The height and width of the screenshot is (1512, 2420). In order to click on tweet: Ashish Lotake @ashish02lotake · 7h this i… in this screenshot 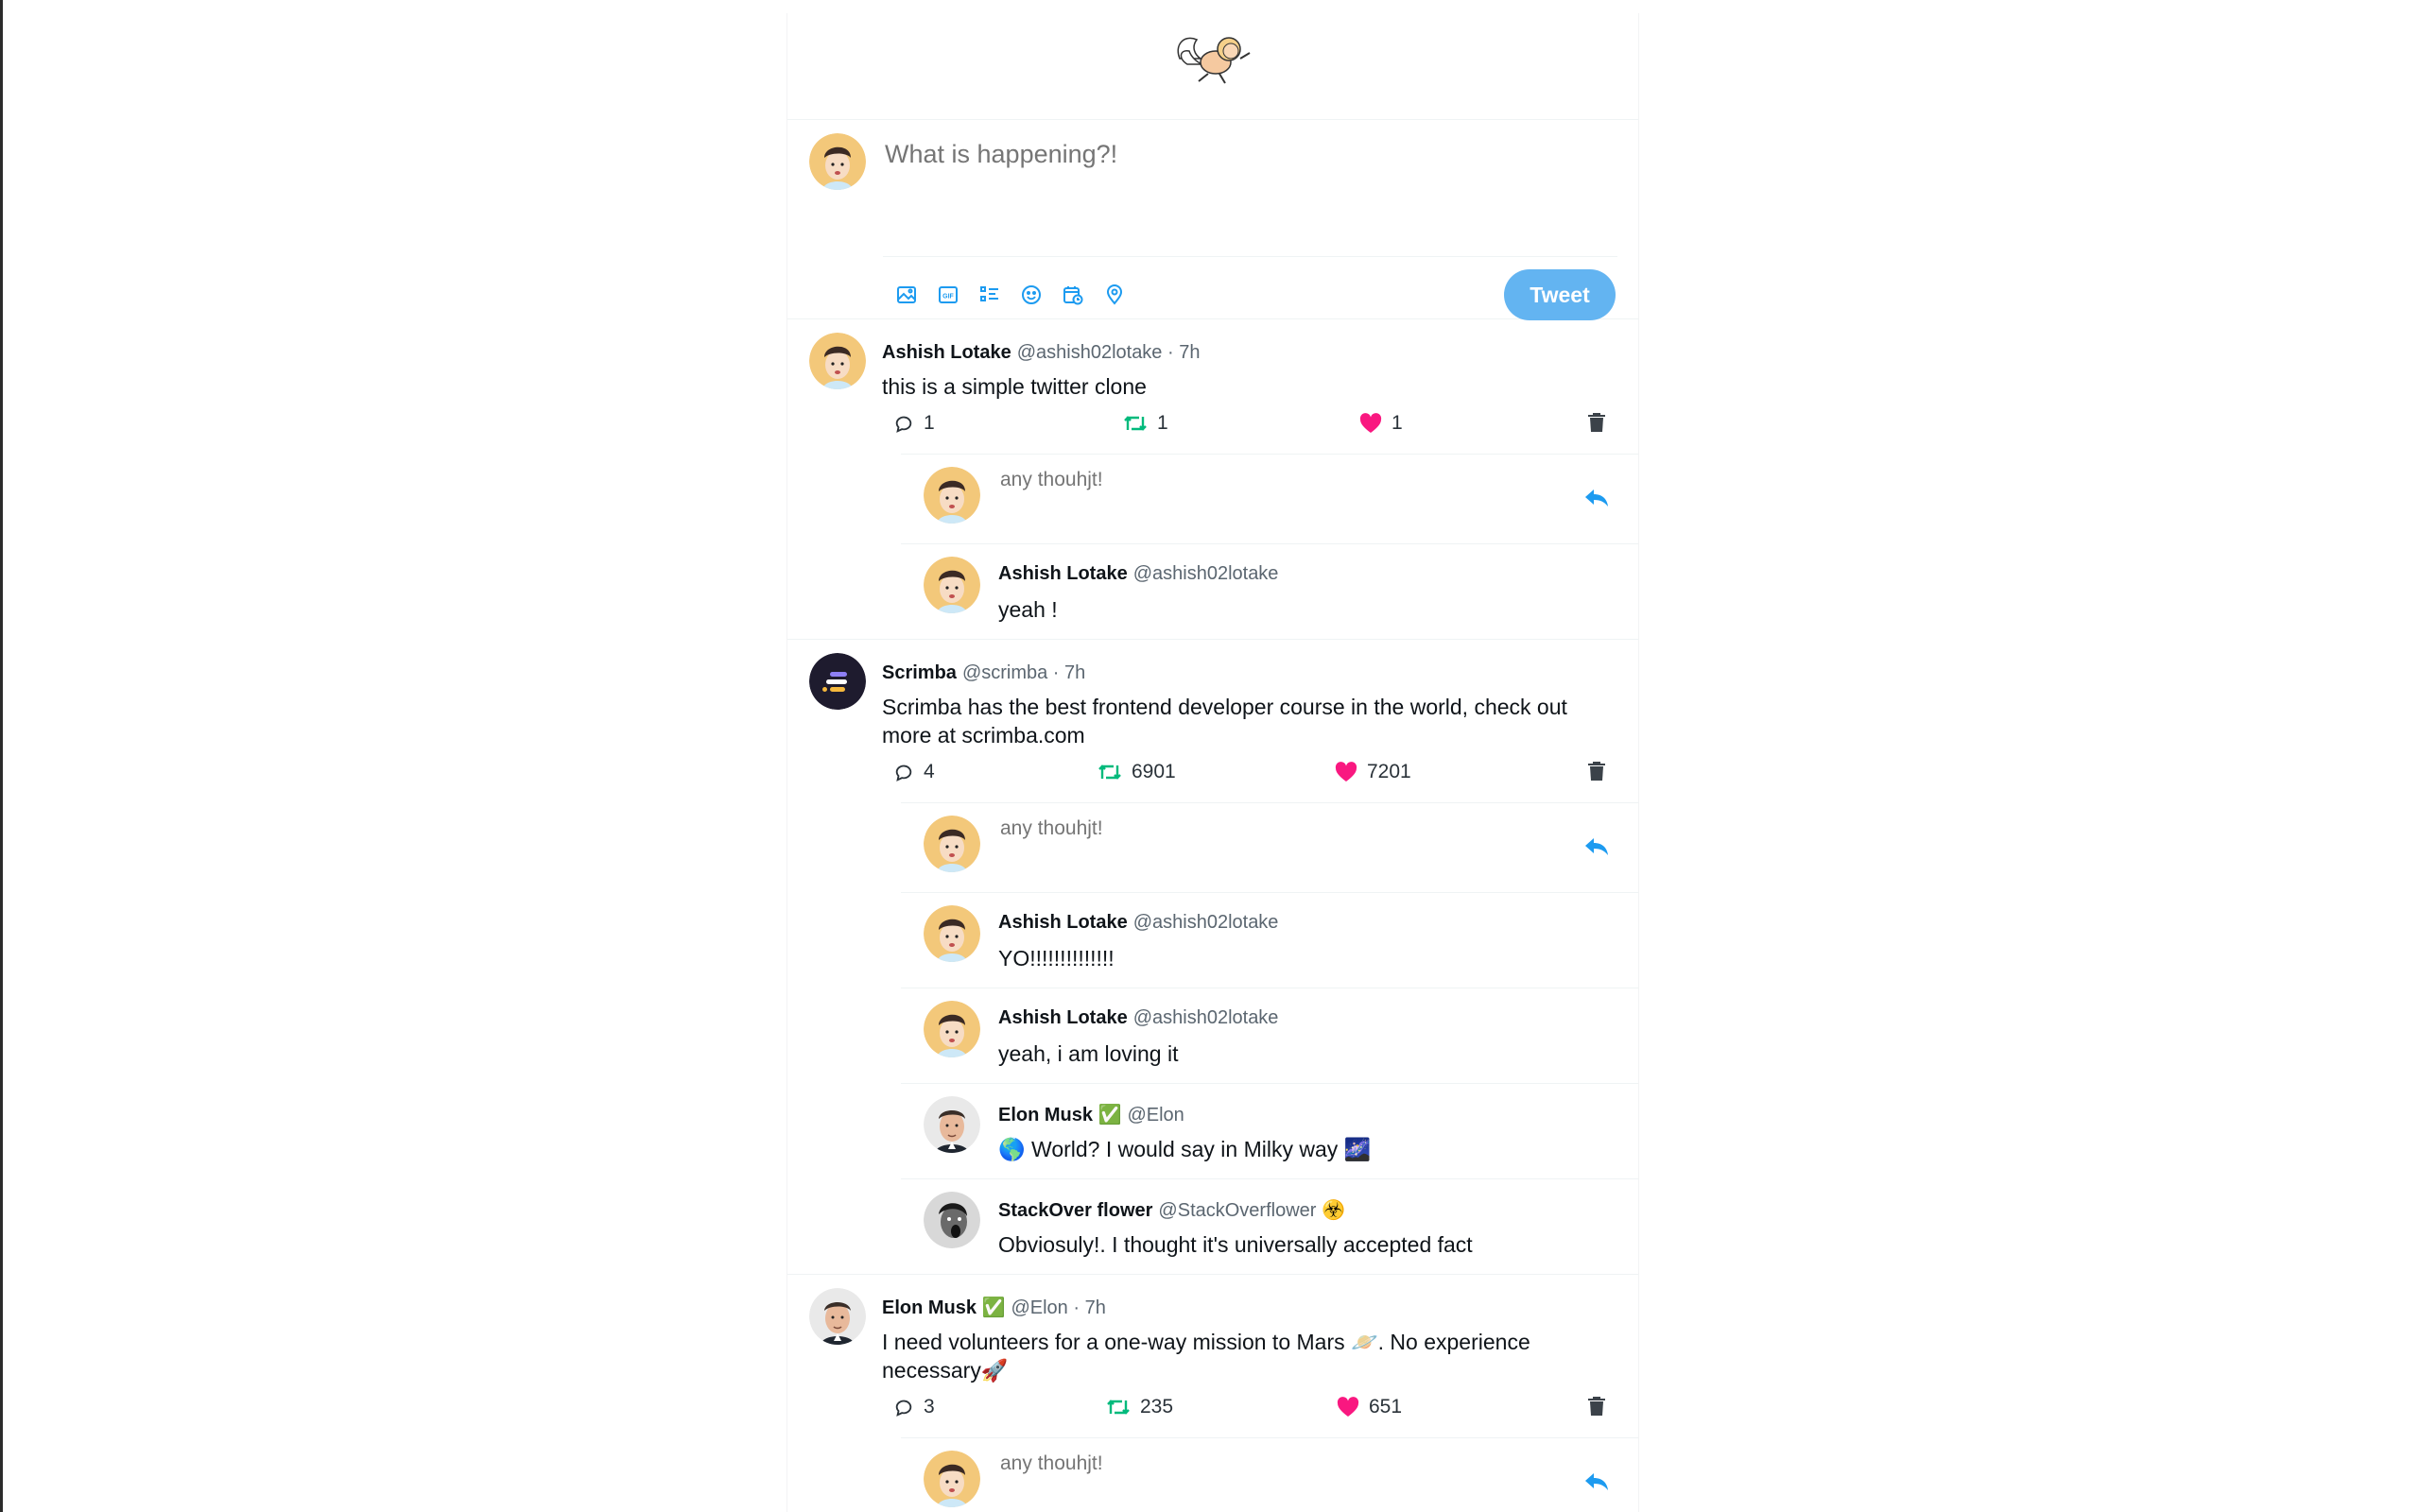, I will do `click(1212, 479)`.